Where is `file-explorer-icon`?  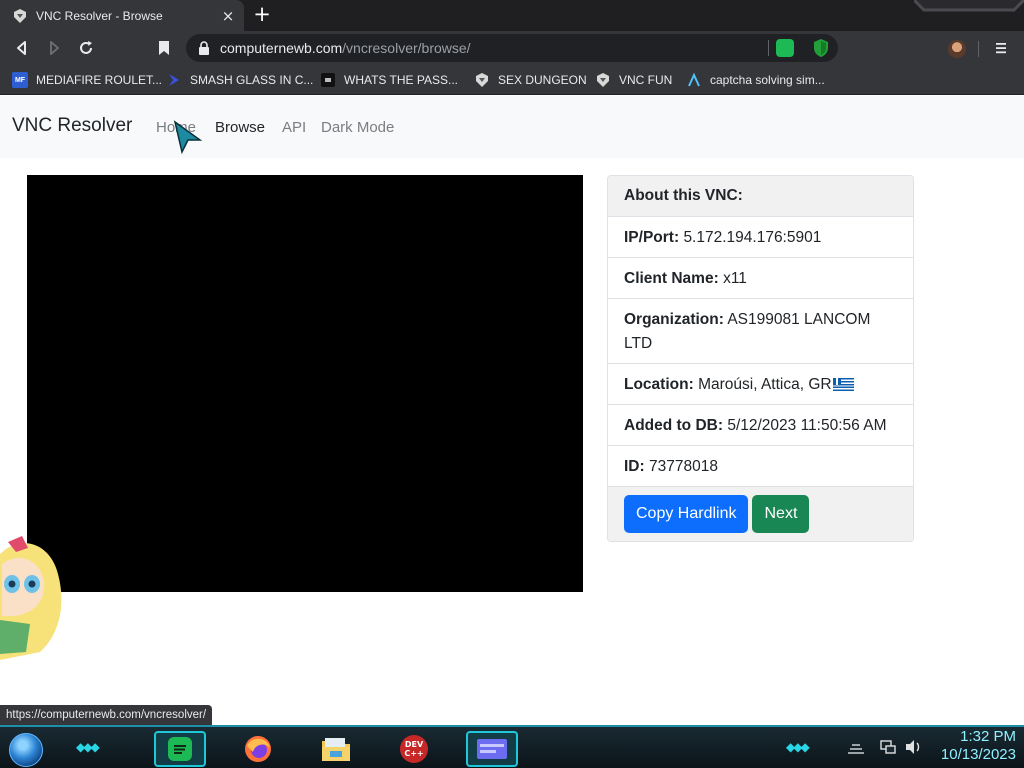
file-explorer-icon is located at coordinates (336, 749).